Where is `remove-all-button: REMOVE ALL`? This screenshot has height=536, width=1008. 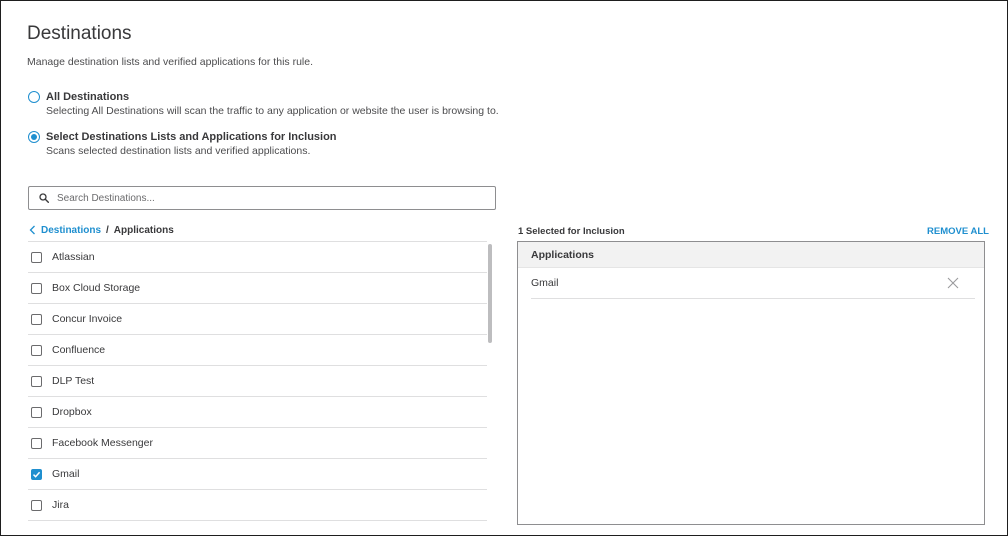 remove-all-button: REMOVE ALL is located at coordinates (958, 231).